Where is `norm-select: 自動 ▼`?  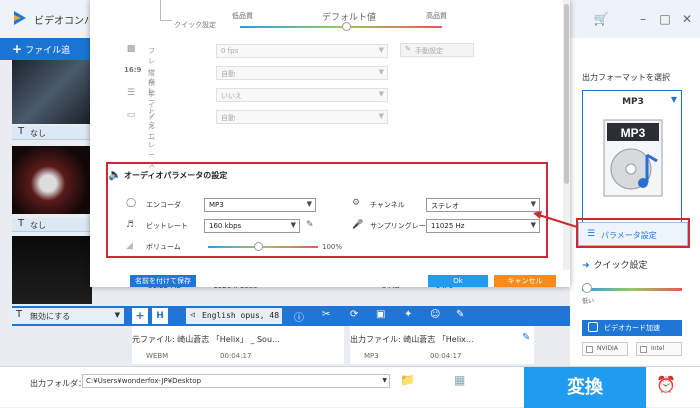 norm-select: 自動 ▼ is located at coordinates (302, 117).